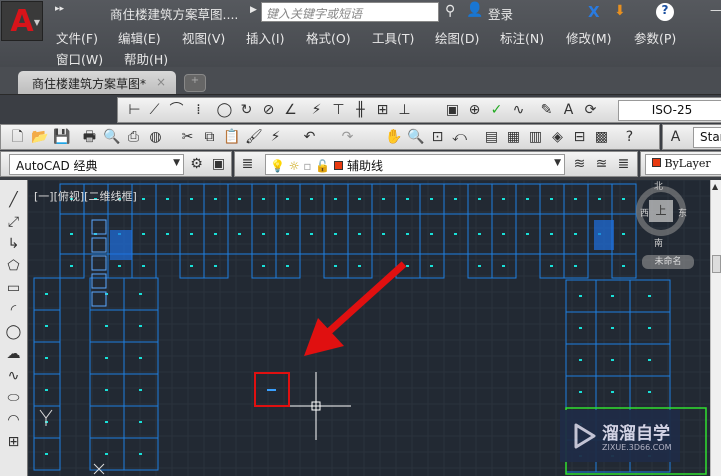 The width and height of the screenshot is (721, 476). I want to click on login-link: 登录, so click(500, 13).